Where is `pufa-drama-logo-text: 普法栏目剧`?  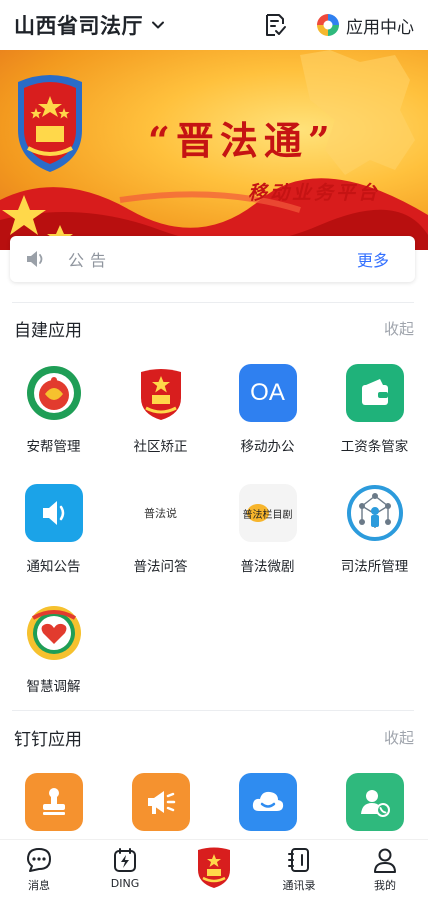
pufa-drama-logo-text: 普法栏目剧 is located at coordinates (267, 515).